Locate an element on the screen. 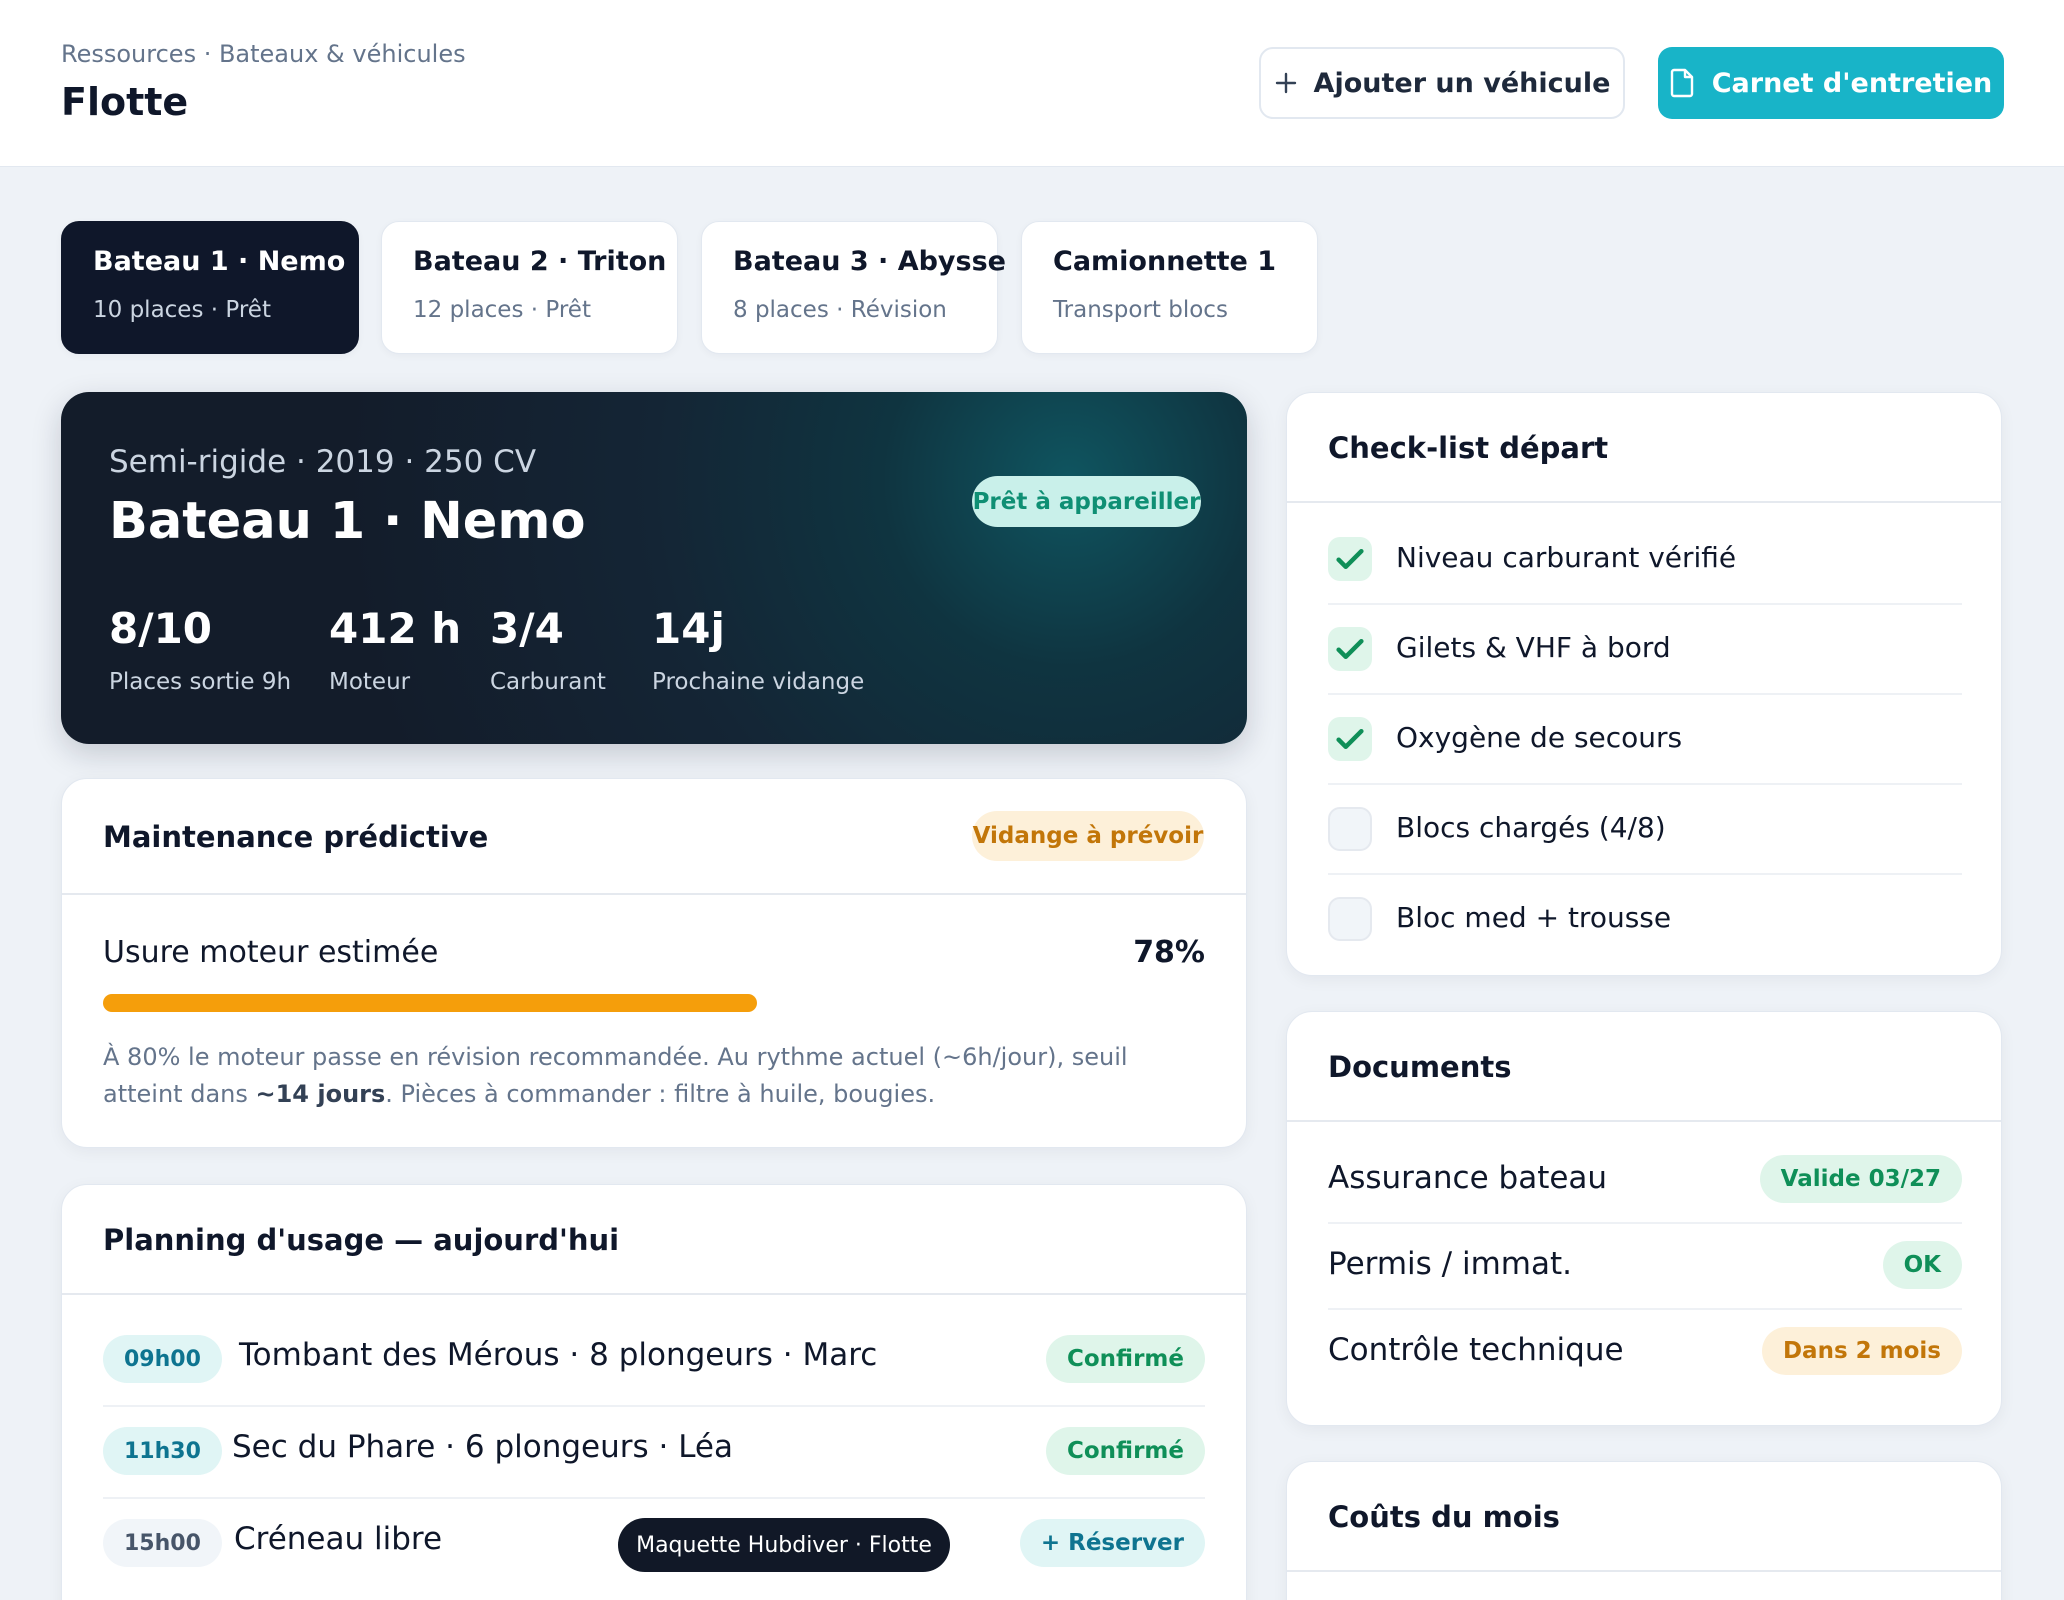 The image size is (2064, 1600). checklist-label: Oxygène de secours is located at coordinates (1539, 737).